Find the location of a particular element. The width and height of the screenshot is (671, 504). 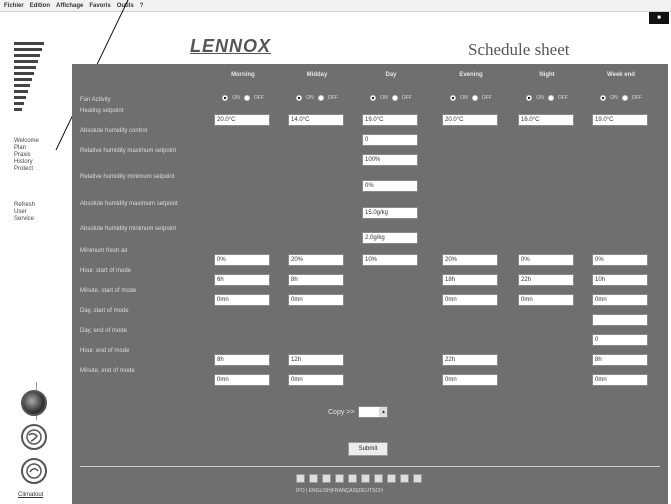

menu-item: Fichier is located at coordinates (14, 6).